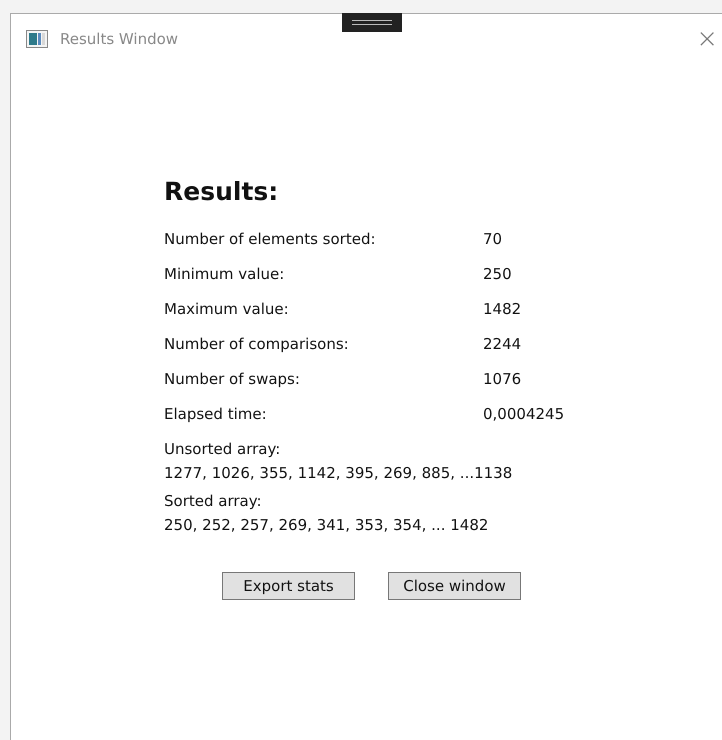 Image resolution: width=722 pixels, height=740 pixels. What do you see at coordinates (327, 525) in the screenshot?
I see `array-values: 250, 252, 257, 269, 341, 353, 354, ... 1482` at bounding box center [327, 525].